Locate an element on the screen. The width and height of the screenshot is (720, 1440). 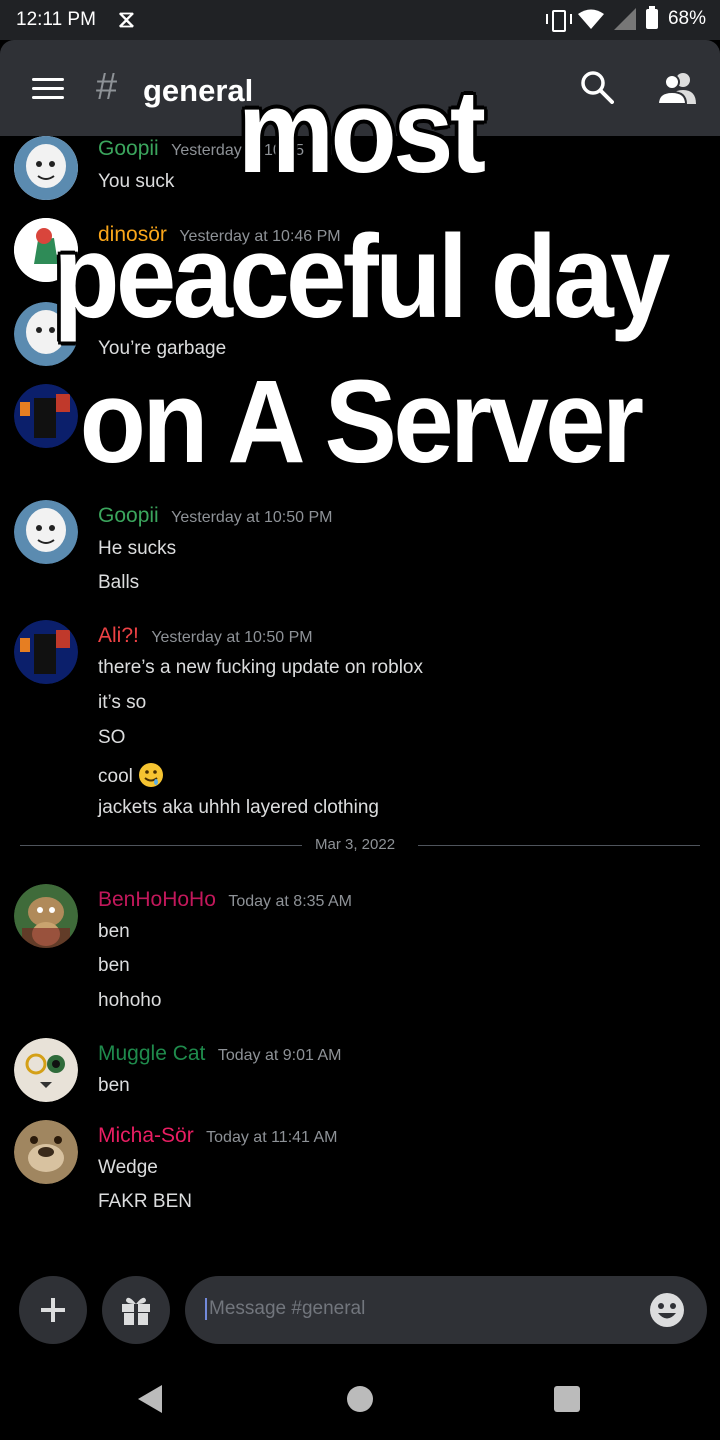
message-line: You’re garbage is located at coordinates (162, 348).